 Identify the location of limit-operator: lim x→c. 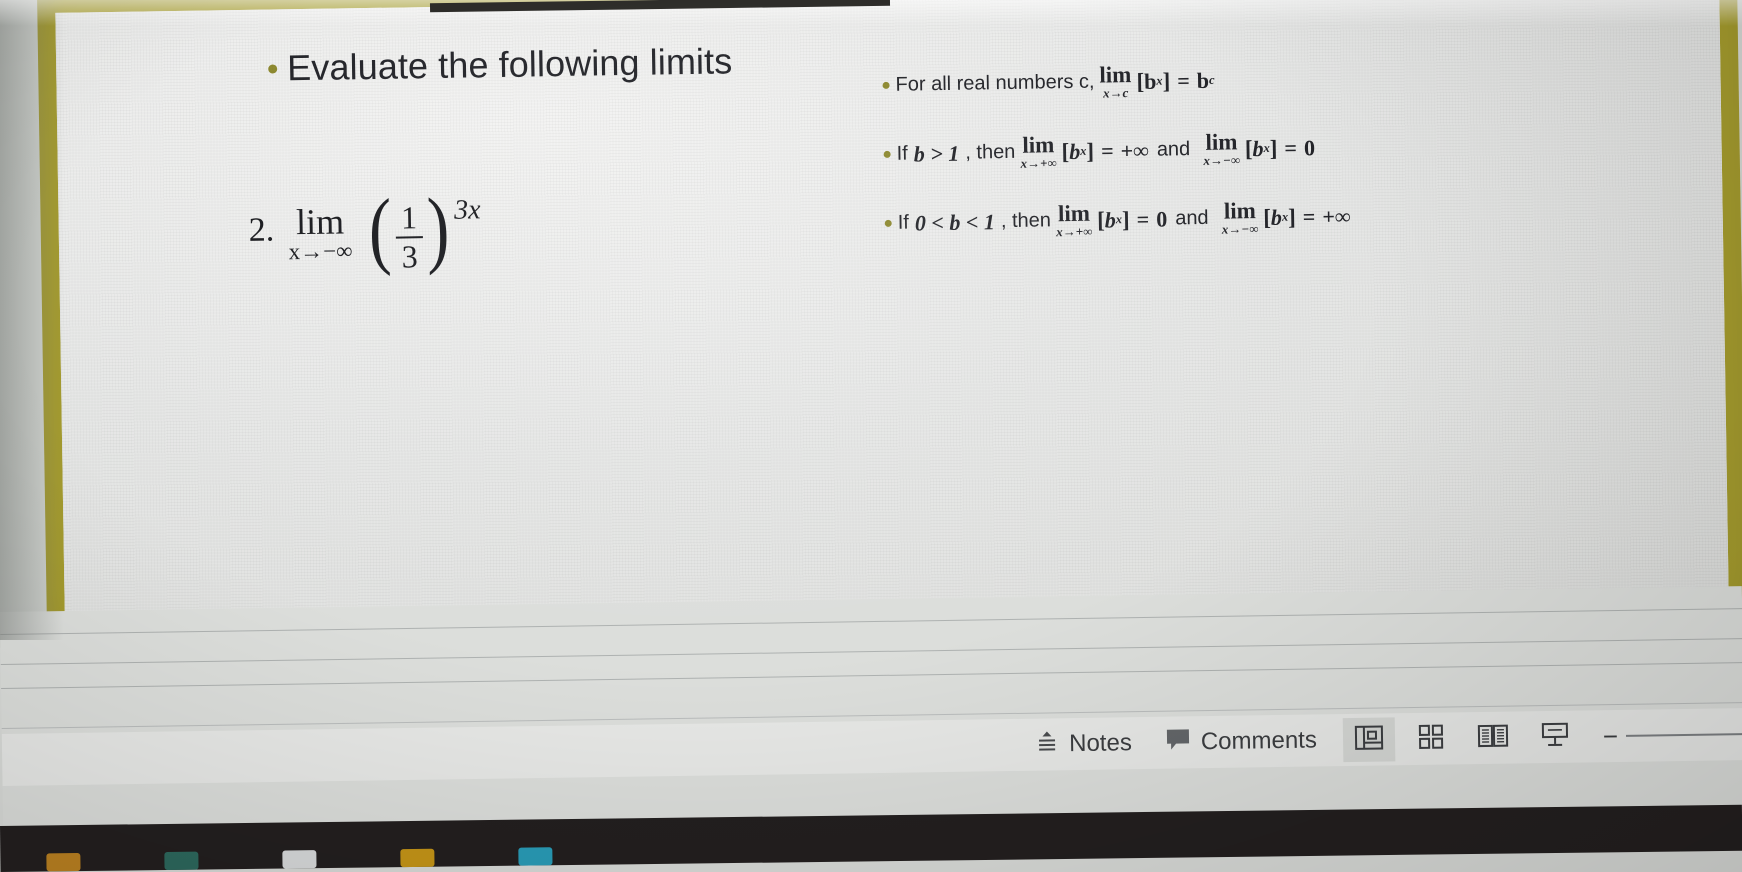
(1115, 81).